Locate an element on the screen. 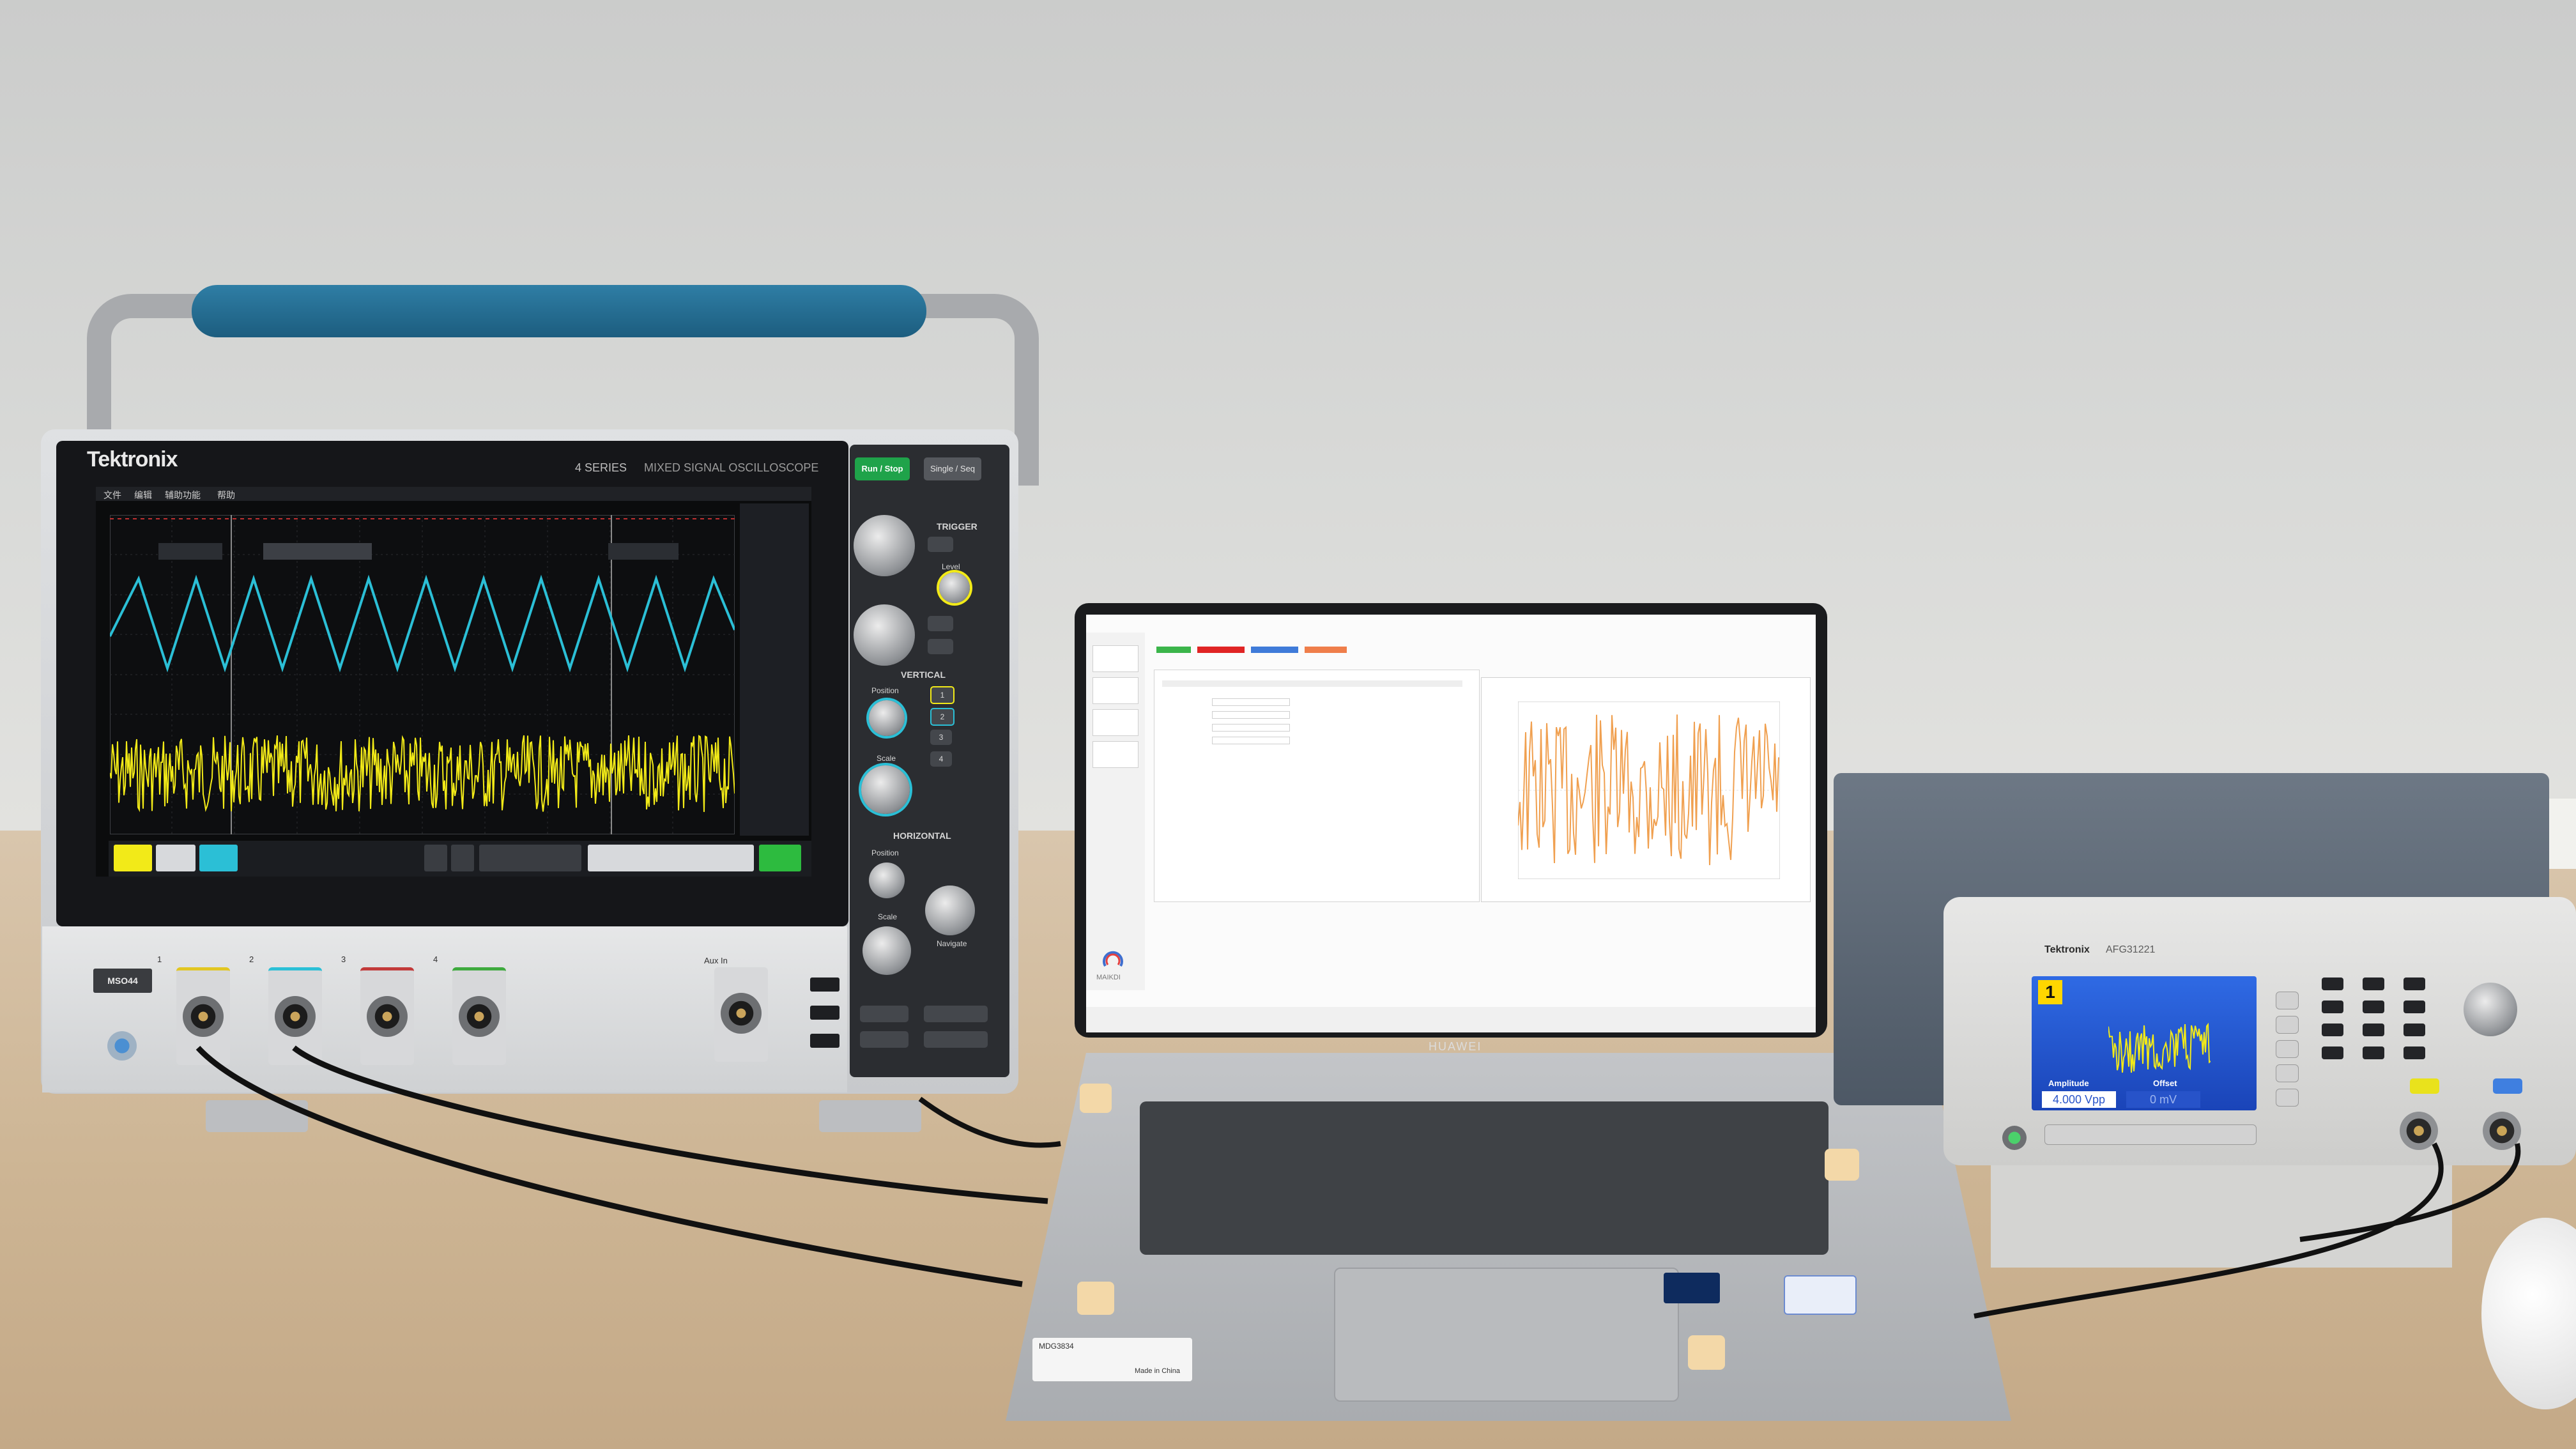 Image resolution: width=2576 pixels, height=1449 pixels. single-seq-button: Single / Seq is located at coordinates (952, 468).